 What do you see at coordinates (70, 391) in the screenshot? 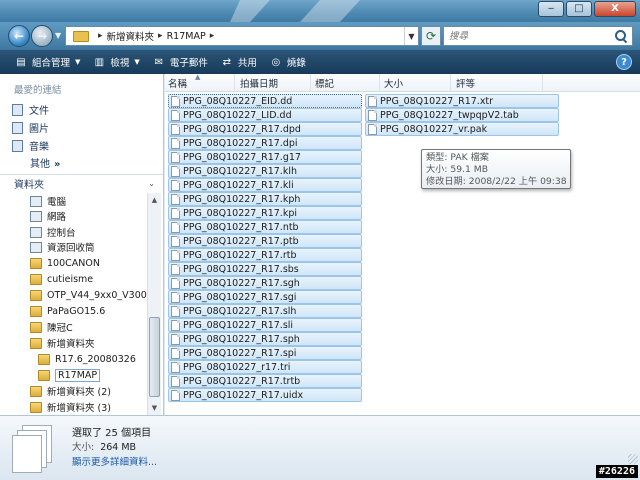
I see `tree-item-folder: 新增資料夾 (2)` at bounding box center [70, 391].